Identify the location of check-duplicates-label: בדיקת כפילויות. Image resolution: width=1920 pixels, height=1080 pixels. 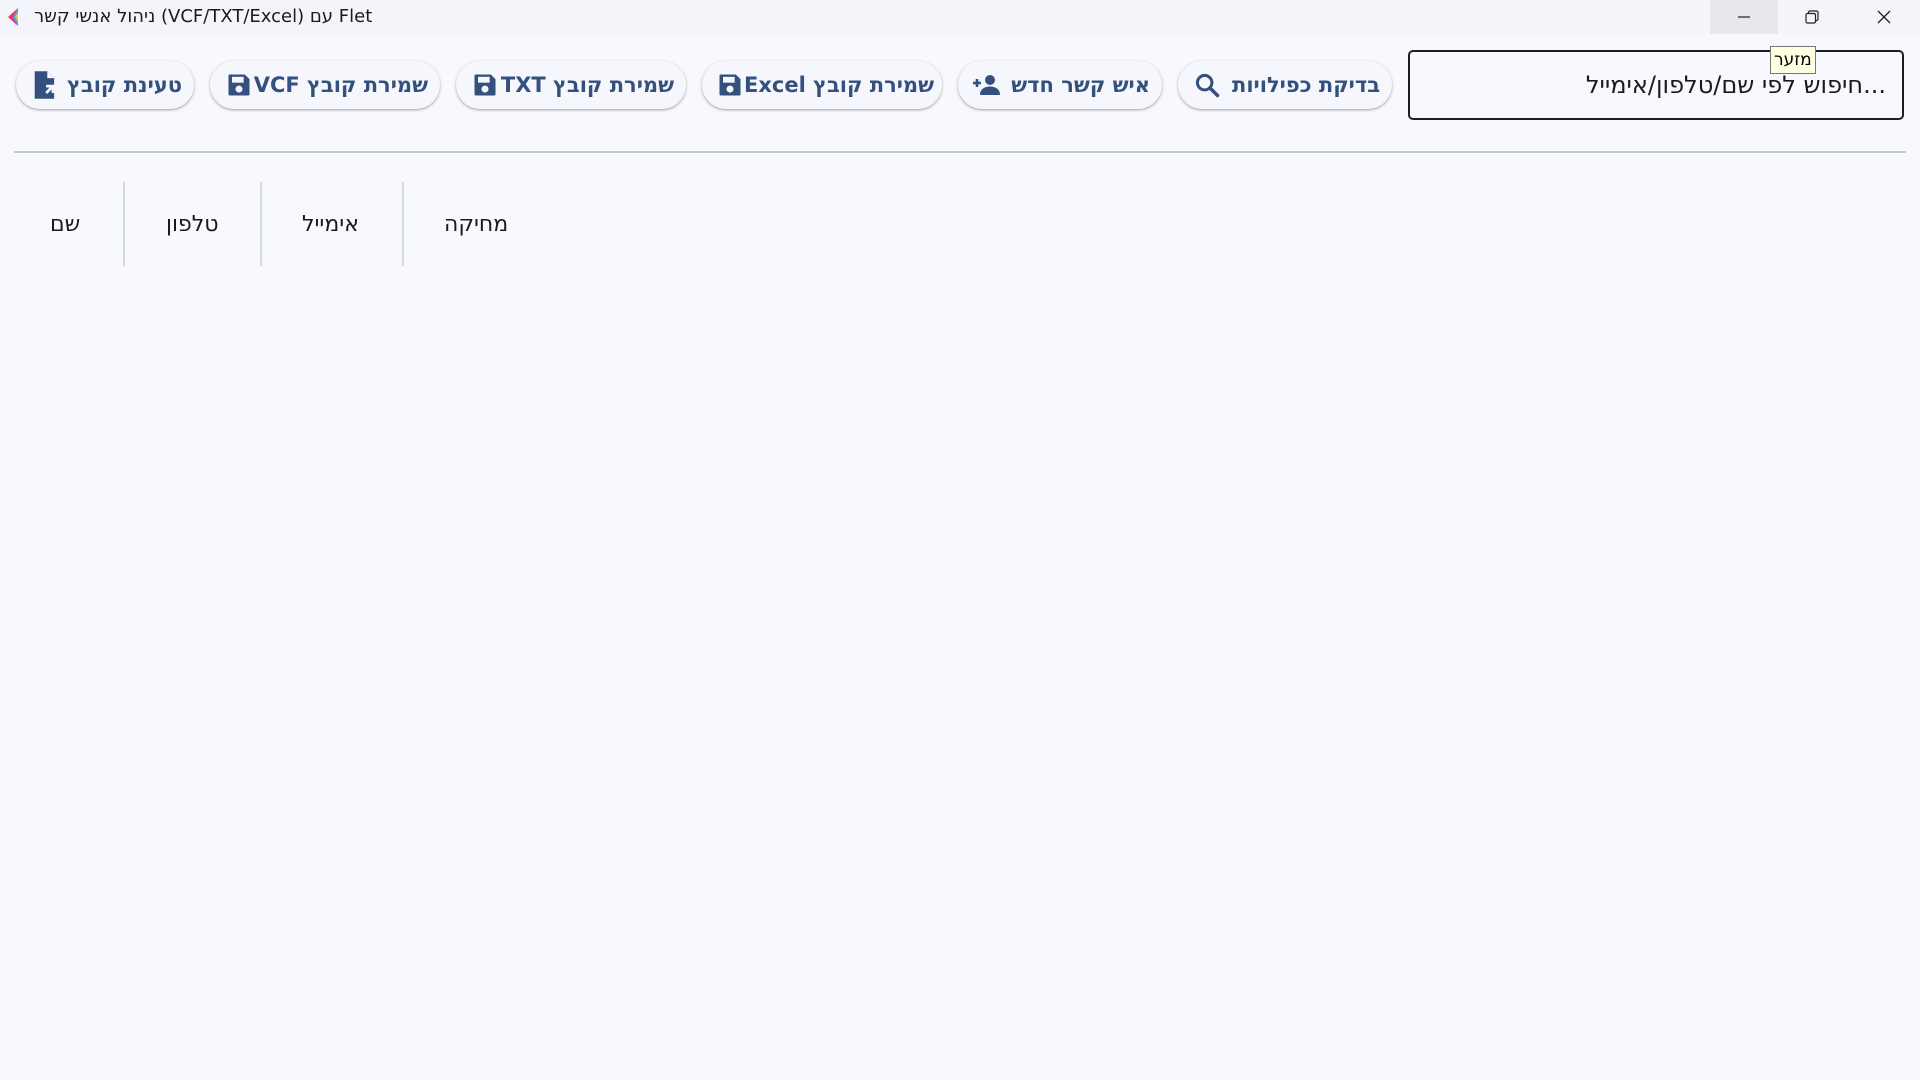
(1306, 85).